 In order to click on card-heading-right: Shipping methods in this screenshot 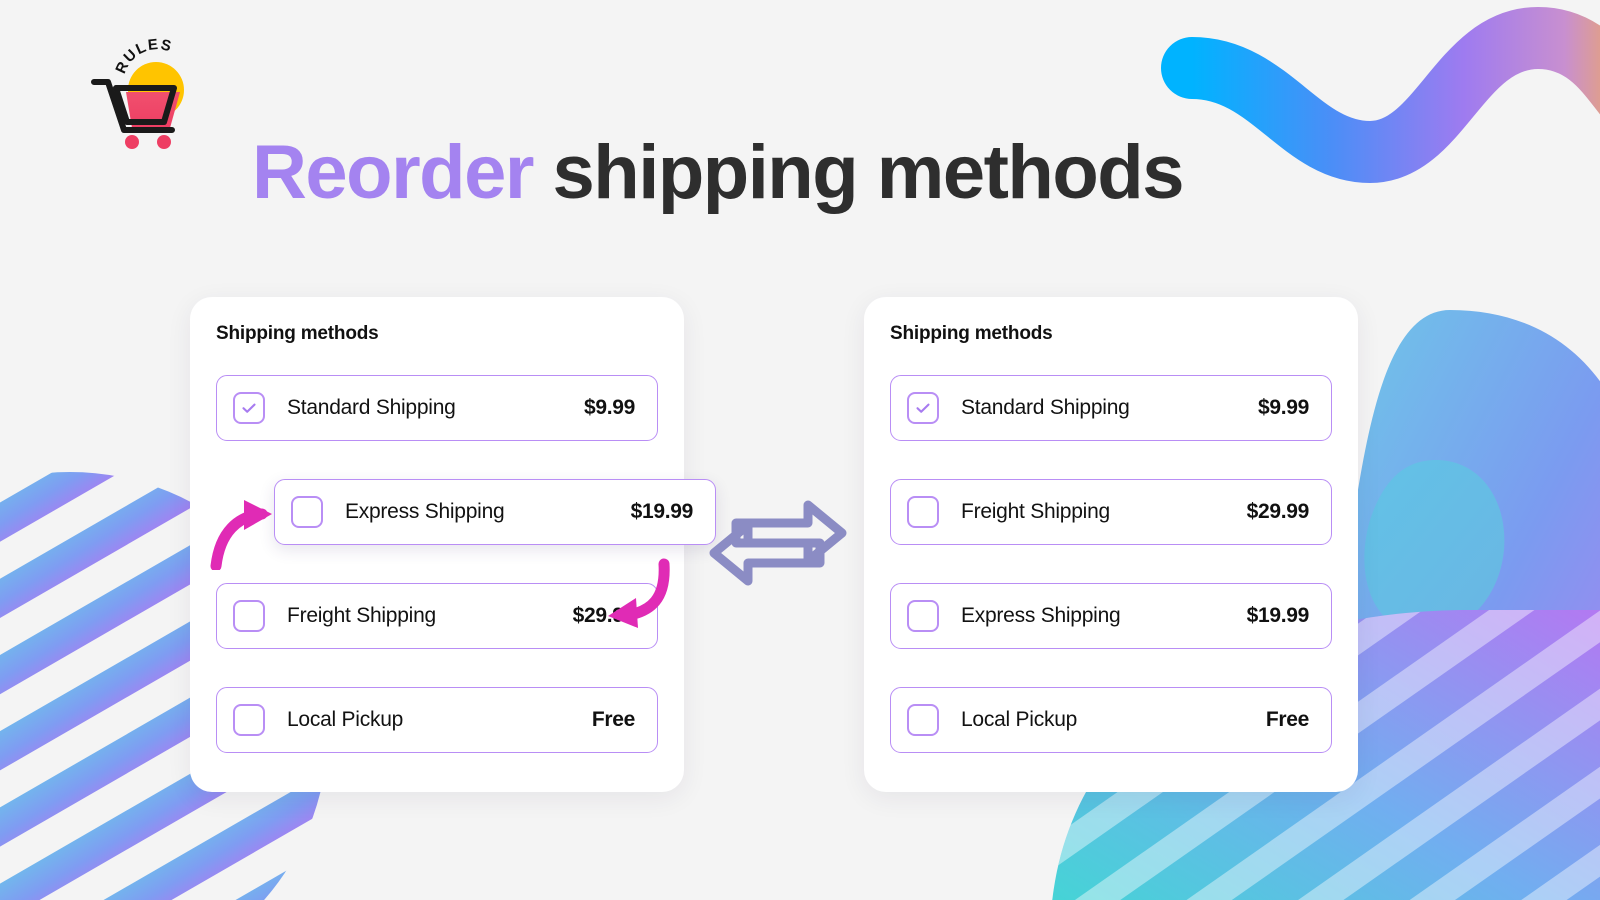, I will do `click(971, 333)`.